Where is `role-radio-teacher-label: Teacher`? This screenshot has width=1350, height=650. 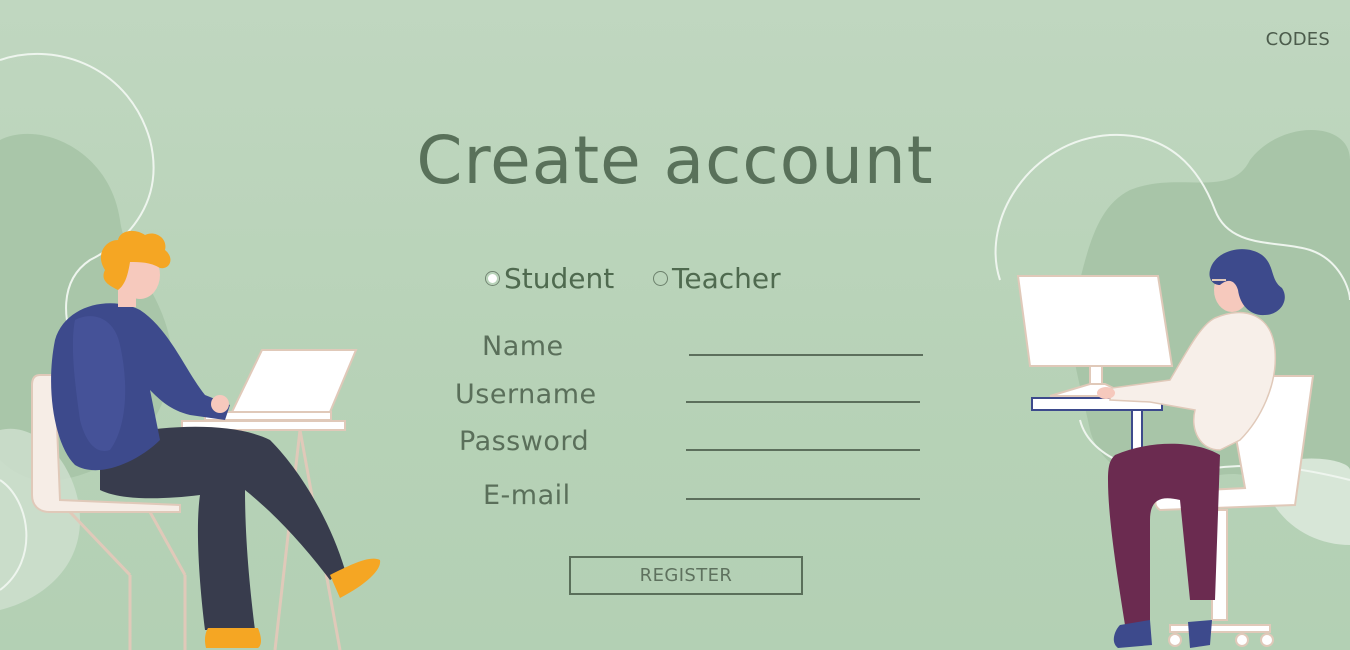
role-radio-teacher-label: Teacher is located at coordinates (726, 278).